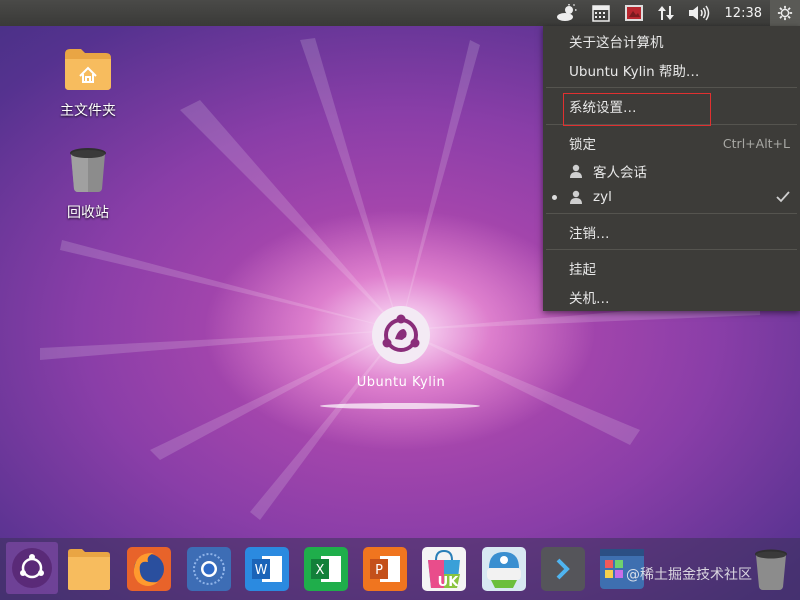 The height and width of the screenshot is (600, 800). What do you see at coordinates (567, 13) in the screenshot?
I see `weather-icon` at bounding box center [567, 13].